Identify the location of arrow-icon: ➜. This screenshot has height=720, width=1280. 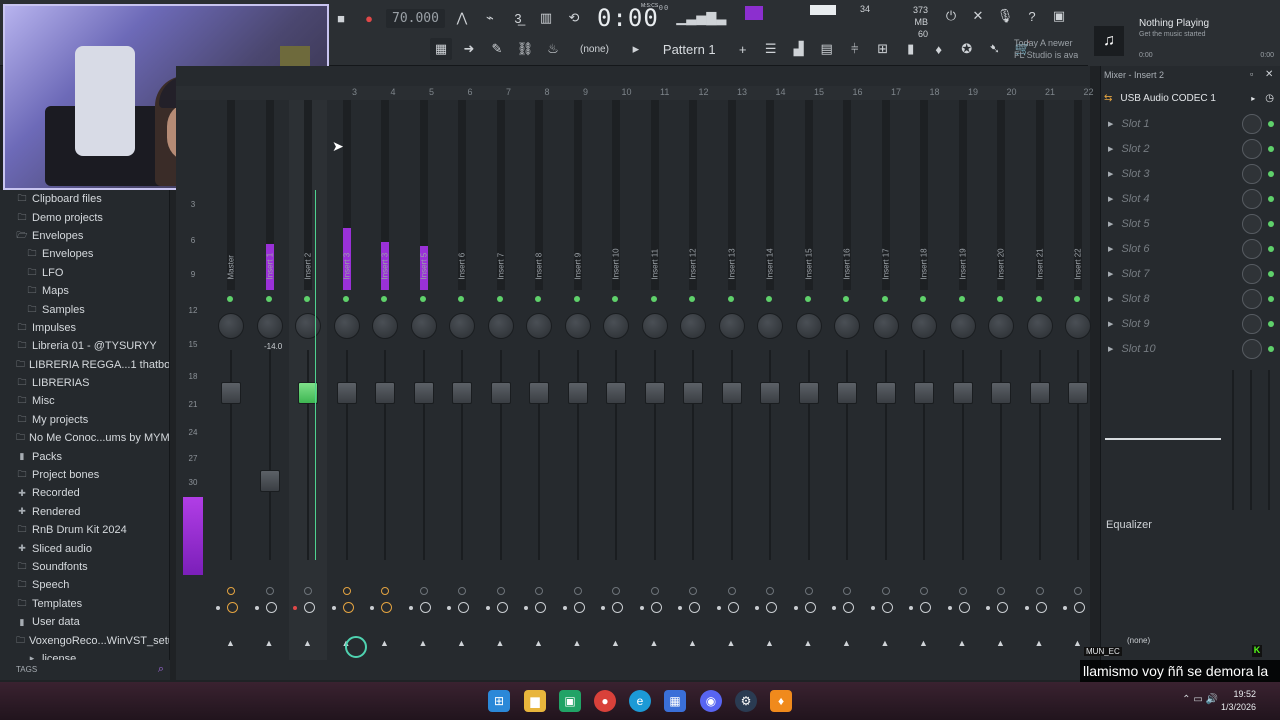
(469, 49).